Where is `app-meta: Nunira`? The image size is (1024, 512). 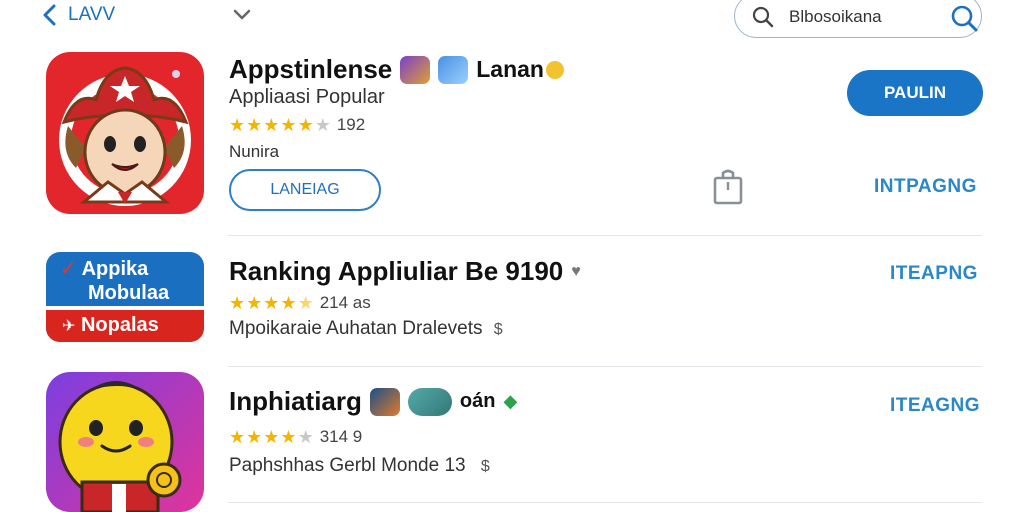
app-meta: Nunira is located at coordinates (254, 151).